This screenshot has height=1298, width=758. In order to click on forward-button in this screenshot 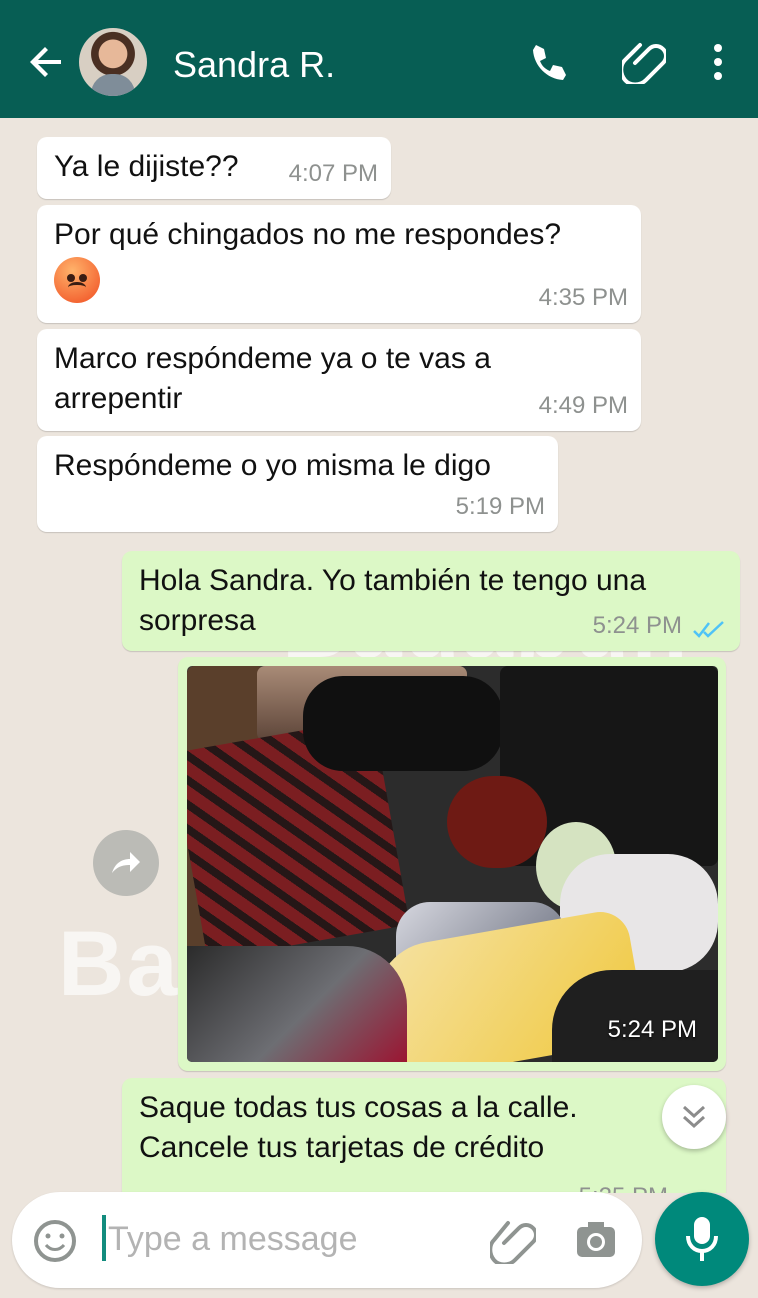, I will do `click(126, 863)`.